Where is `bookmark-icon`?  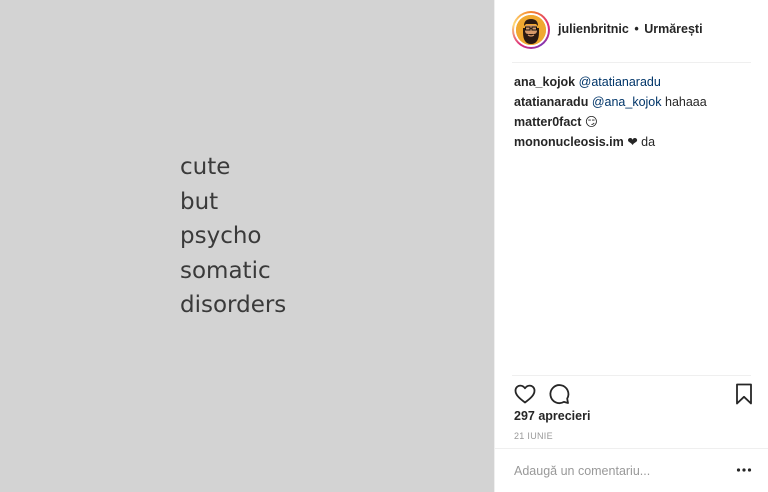
bookmark-icon is located at coordinates (744, 394).